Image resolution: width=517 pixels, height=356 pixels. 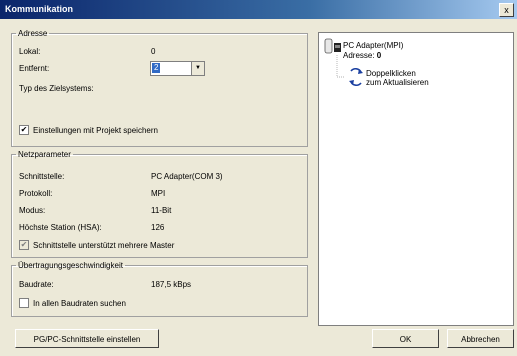 I want to click on refresh-line-1: Doppelklicken, so click(x=391, y=73).